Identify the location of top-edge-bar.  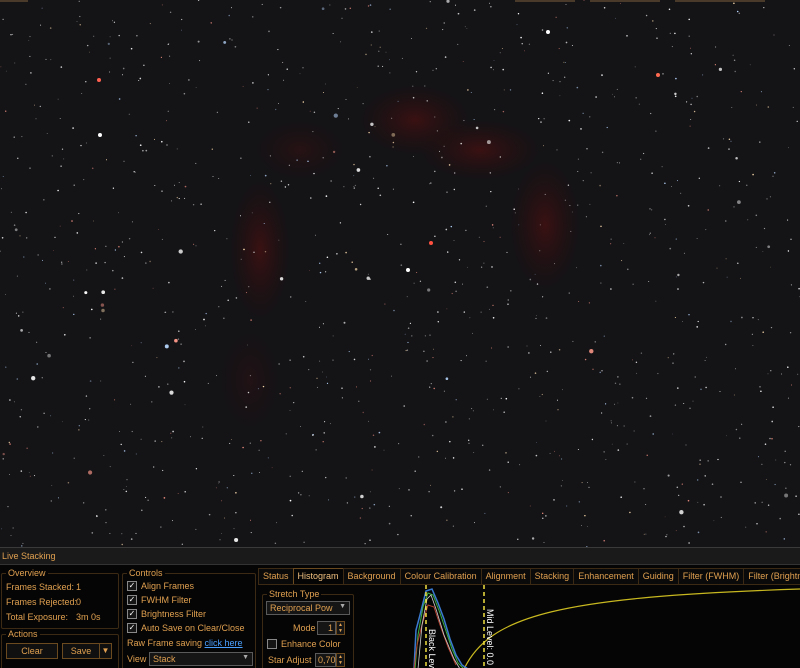
(400, 1).